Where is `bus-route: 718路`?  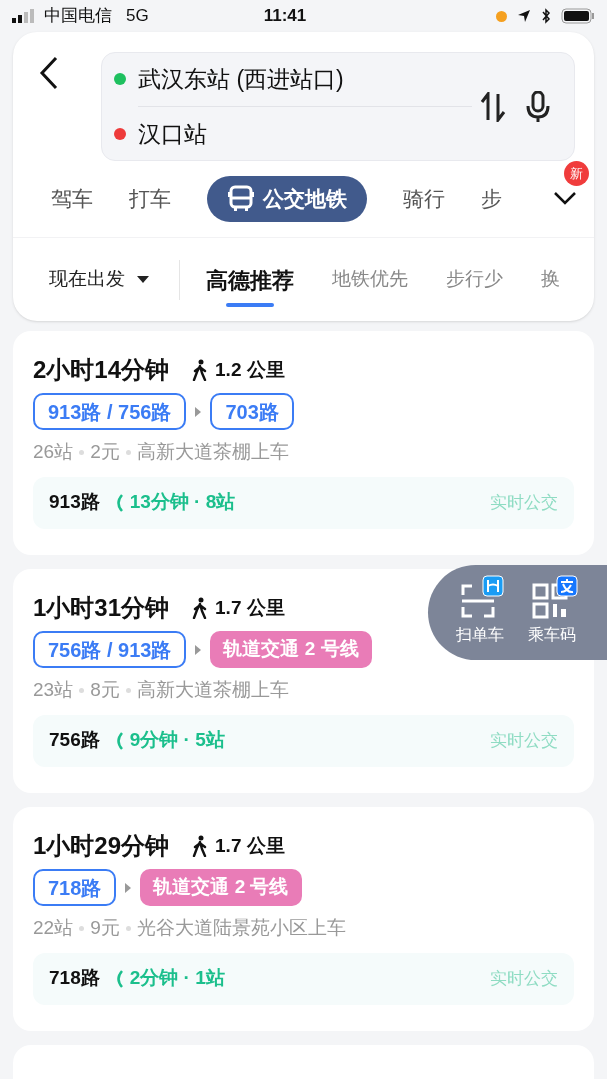 bus-route: 718路 is located at coordinates (74, 978).